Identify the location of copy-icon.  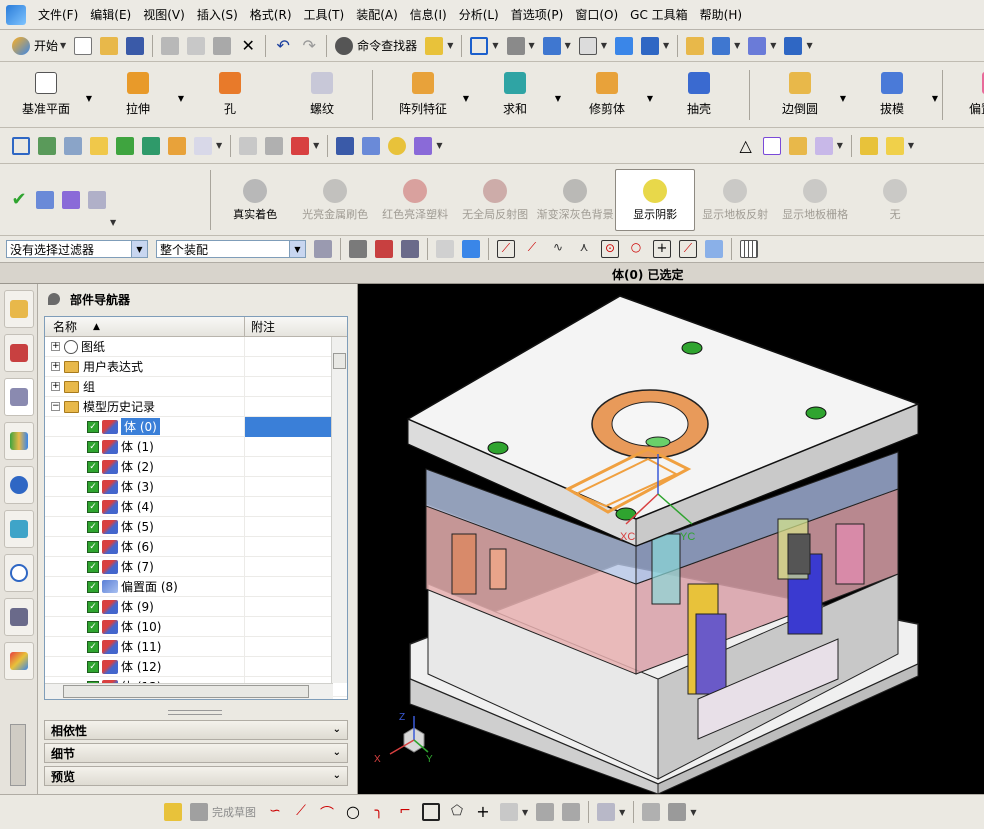
(196, 45).